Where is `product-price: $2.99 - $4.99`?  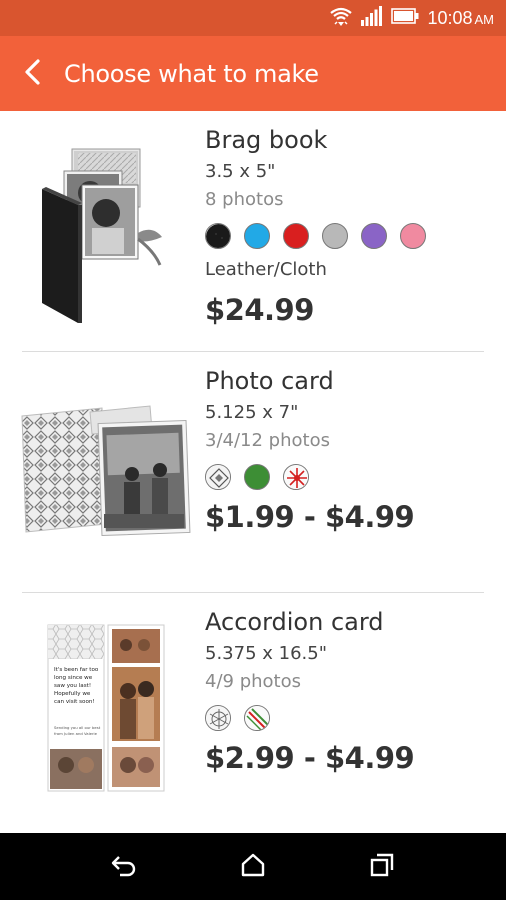 product-price: $2.99 - $4.99 is located at coordinates (310, 758).